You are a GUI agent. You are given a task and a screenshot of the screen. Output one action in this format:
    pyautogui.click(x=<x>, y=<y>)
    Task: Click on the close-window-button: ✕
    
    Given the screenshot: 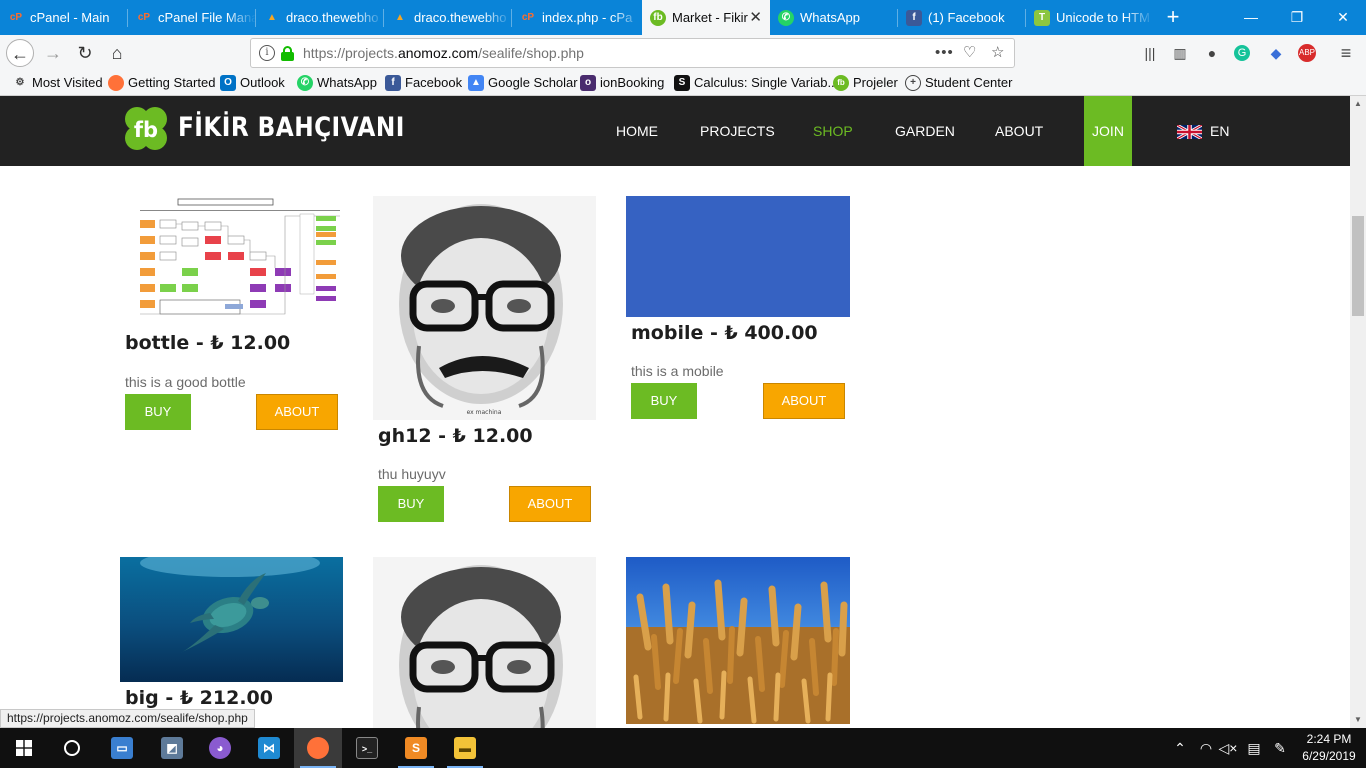 What is the action you would take?
    pyautogui.click(x=1343, y=17)
    